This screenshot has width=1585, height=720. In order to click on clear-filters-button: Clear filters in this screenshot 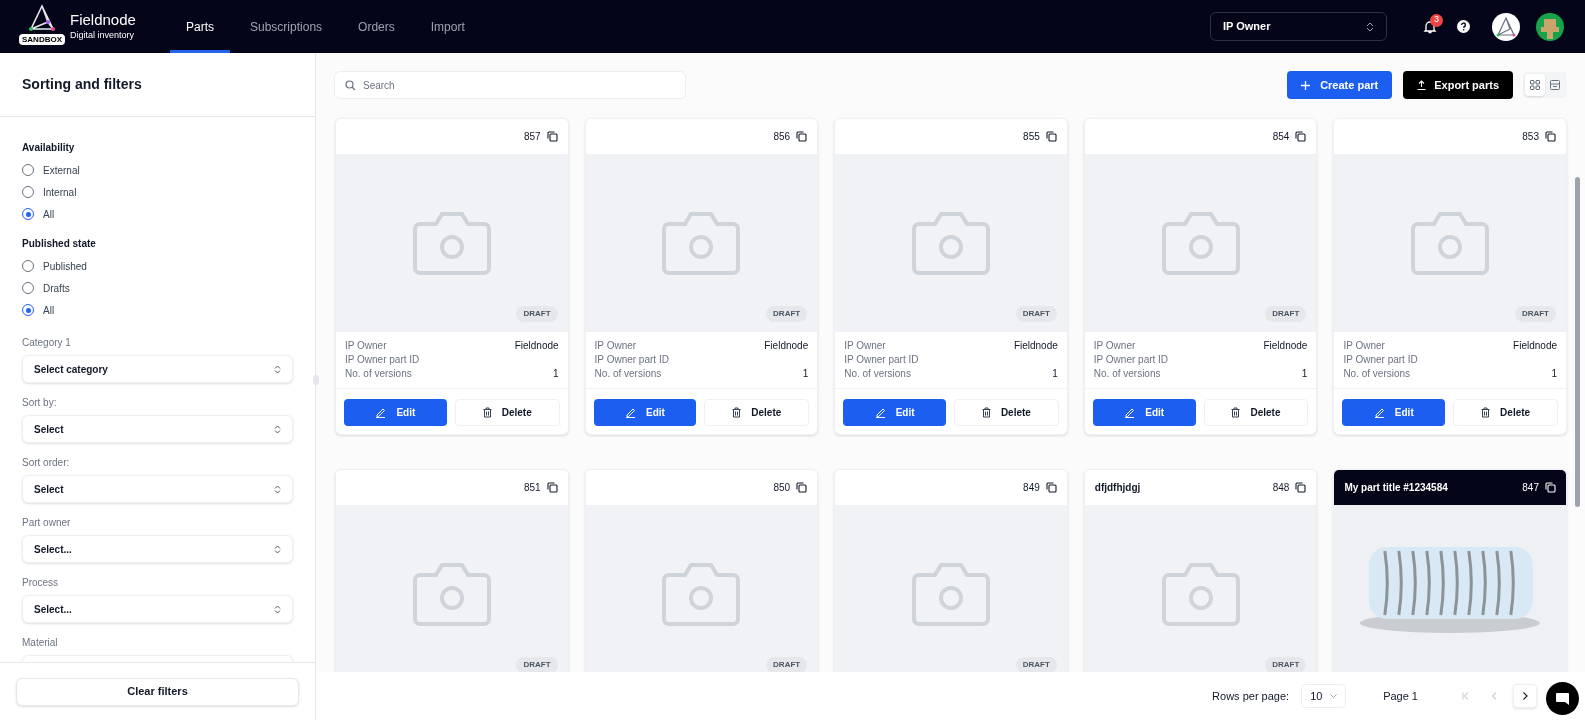, I will do `click(157, 691)`.